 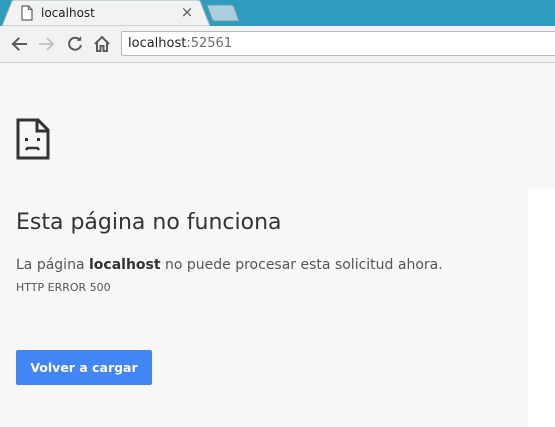 What do you see at coordinates (107, 13) in the screenshot?
I see `tab-localhost: localhost ×` at bounding box center [107, 13].